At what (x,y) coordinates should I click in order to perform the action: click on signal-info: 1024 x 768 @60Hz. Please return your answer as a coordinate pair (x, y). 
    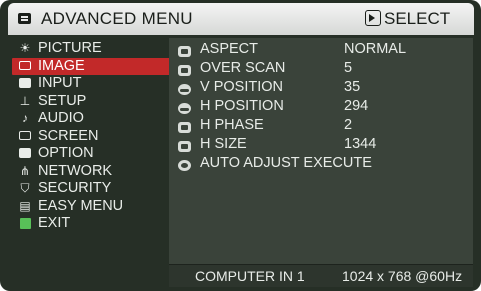
    Looking at the image, I should click on (402, 276).